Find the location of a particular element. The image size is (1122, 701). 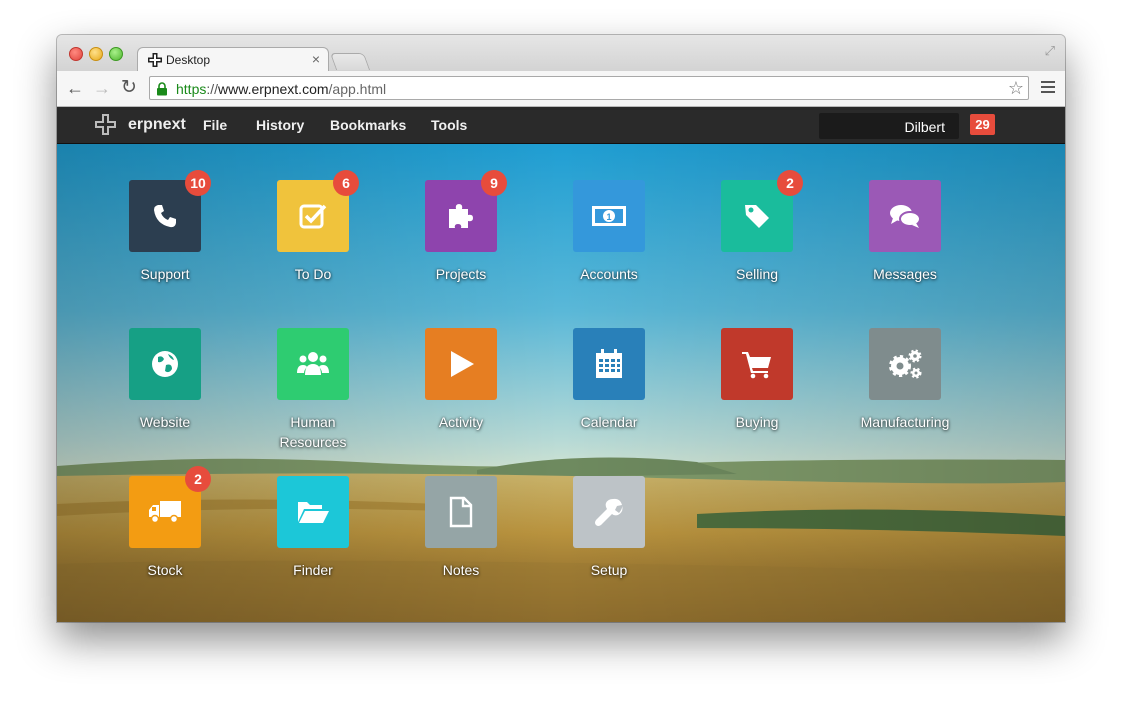

app-human-resources: Human Resources is located at coordinates (313, 390).